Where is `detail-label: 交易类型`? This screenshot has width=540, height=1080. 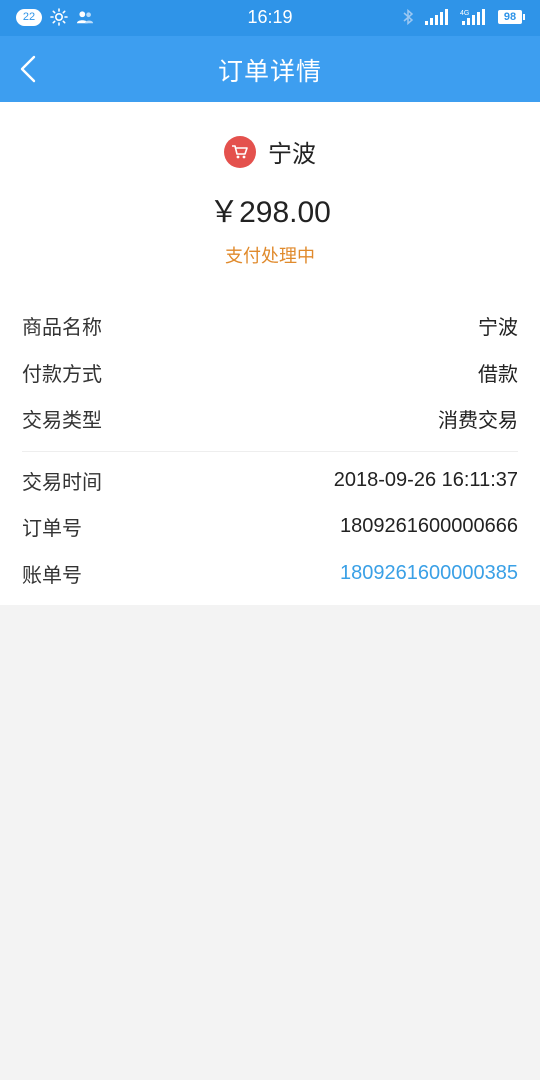 detail-label: 交易类型 is located at coordinates (62, 419).